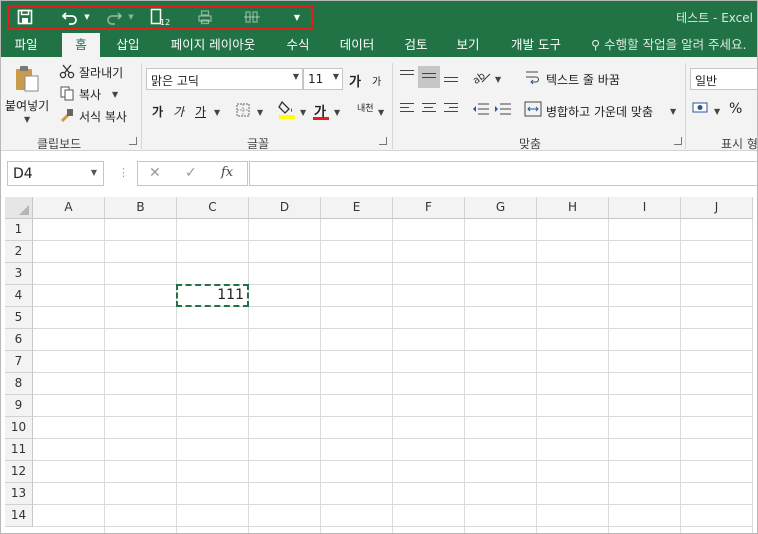 The image size is (758, 534). Describe the element at coordinates (678, 141) in the screenshot. I see `alignment-launcher-icon` at that location.